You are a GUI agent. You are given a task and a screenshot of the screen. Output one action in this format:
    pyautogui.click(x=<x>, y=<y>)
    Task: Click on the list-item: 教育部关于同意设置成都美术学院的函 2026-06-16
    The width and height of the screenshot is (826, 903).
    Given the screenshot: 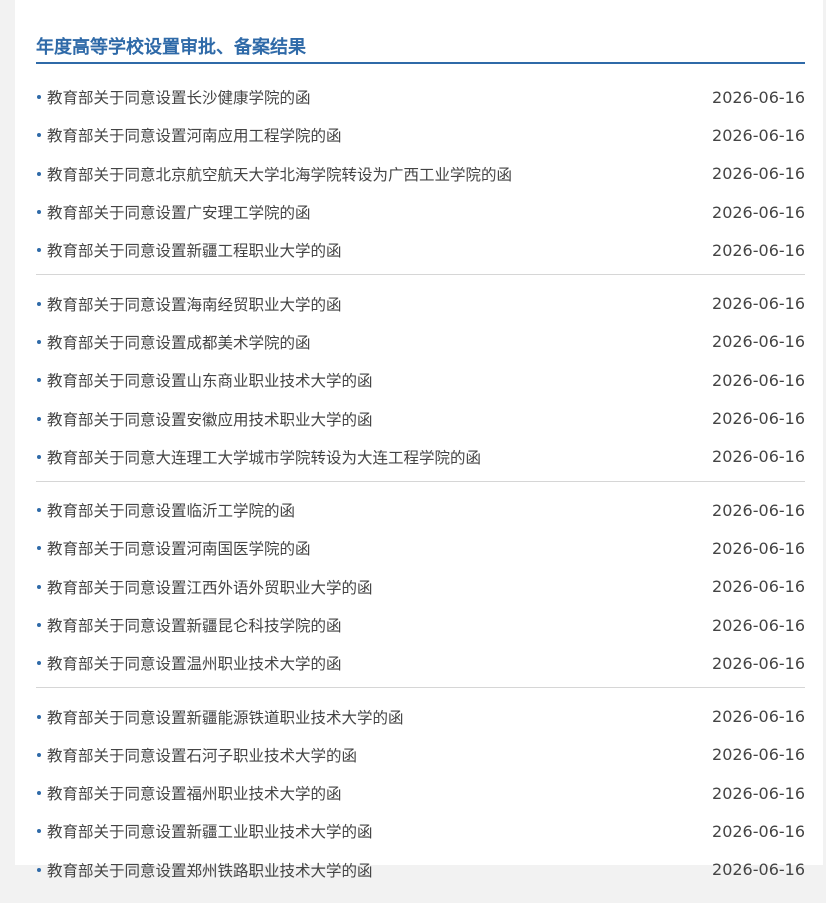 What is the action you would take?
    pyautogui.click(x=420, y=342)
    